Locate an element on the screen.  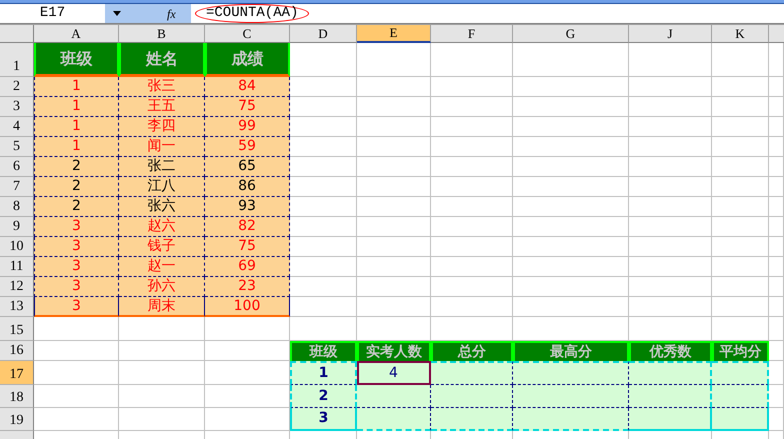
row-header: 5 is located at coordinates (17, 147).